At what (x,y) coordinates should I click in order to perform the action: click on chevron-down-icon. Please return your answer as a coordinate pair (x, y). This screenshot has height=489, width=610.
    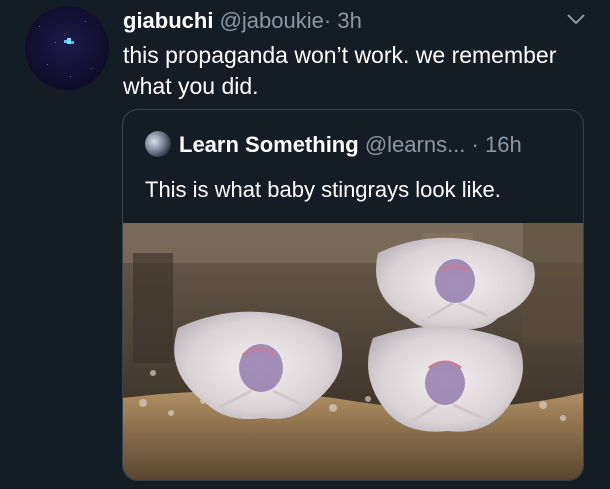
    Looking at the image, I should click on (576, 19).